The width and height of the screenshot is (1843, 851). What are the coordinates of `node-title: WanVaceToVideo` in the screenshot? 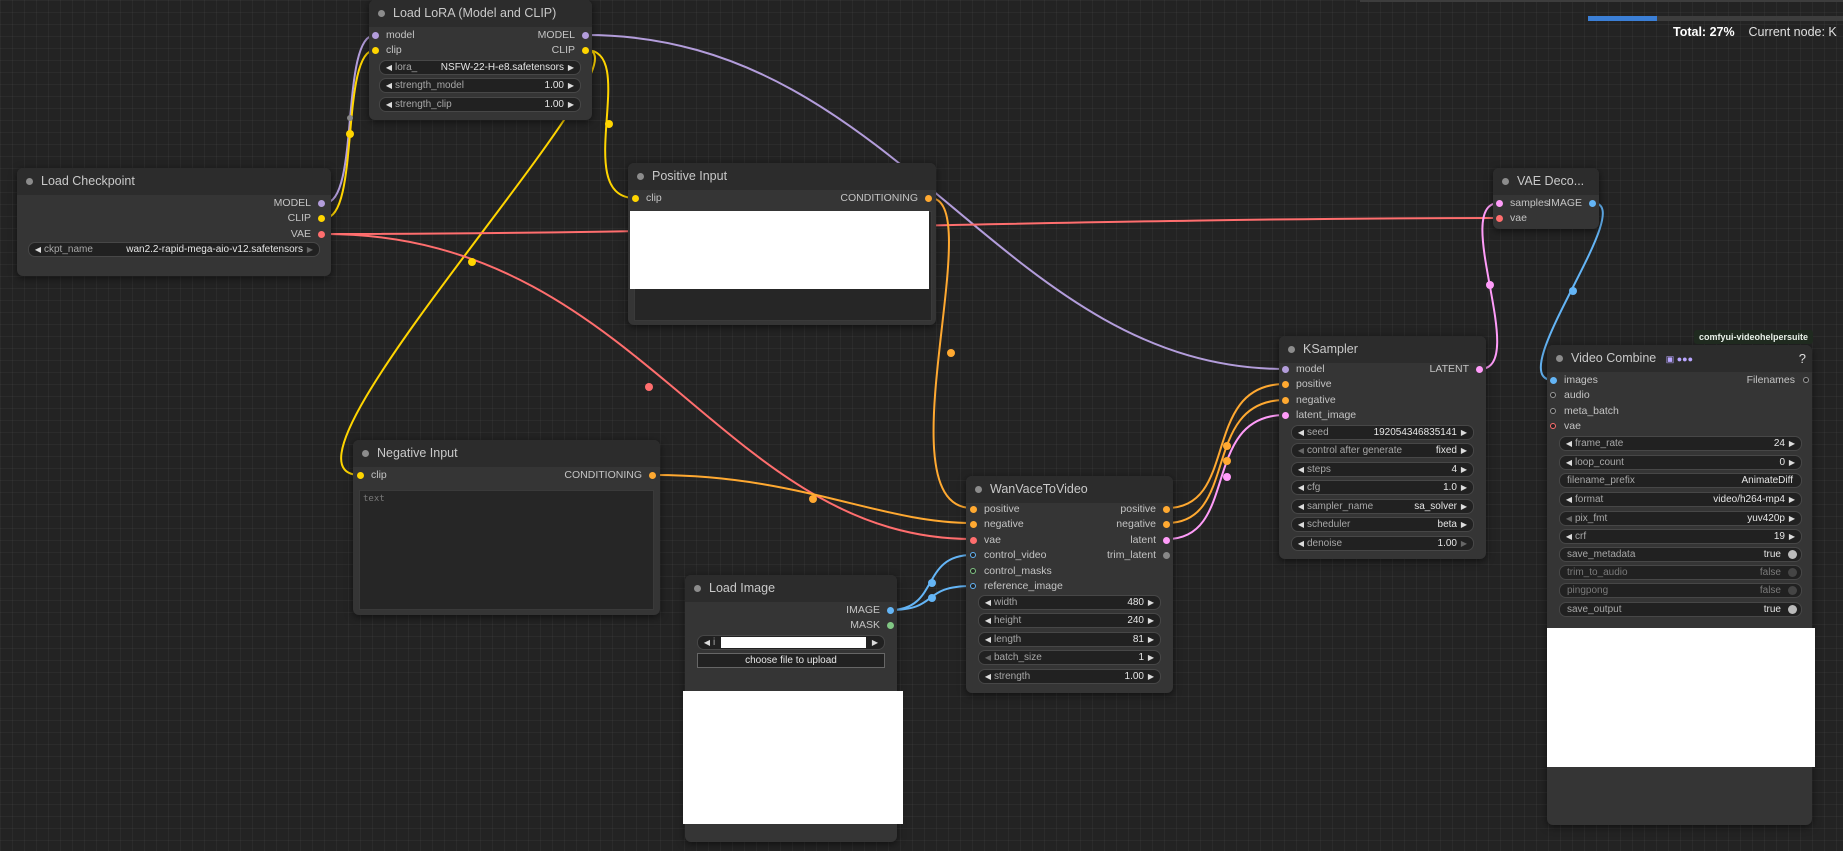 It's located at (1069, 489).